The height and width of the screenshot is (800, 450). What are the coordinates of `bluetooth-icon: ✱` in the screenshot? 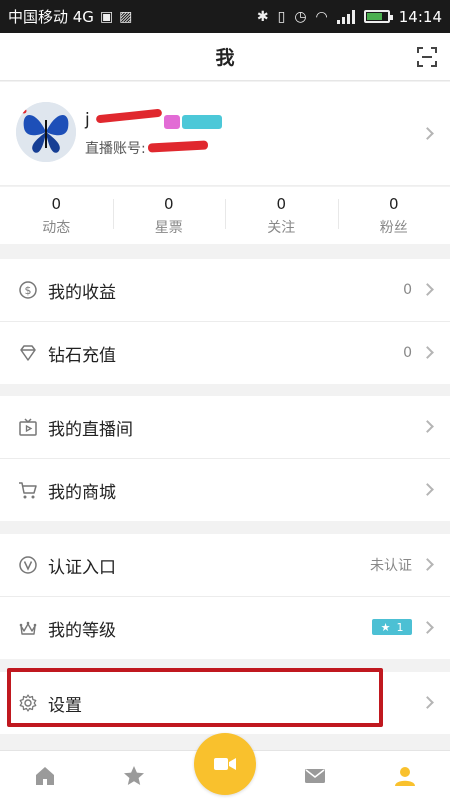 It's located at (262, 16).